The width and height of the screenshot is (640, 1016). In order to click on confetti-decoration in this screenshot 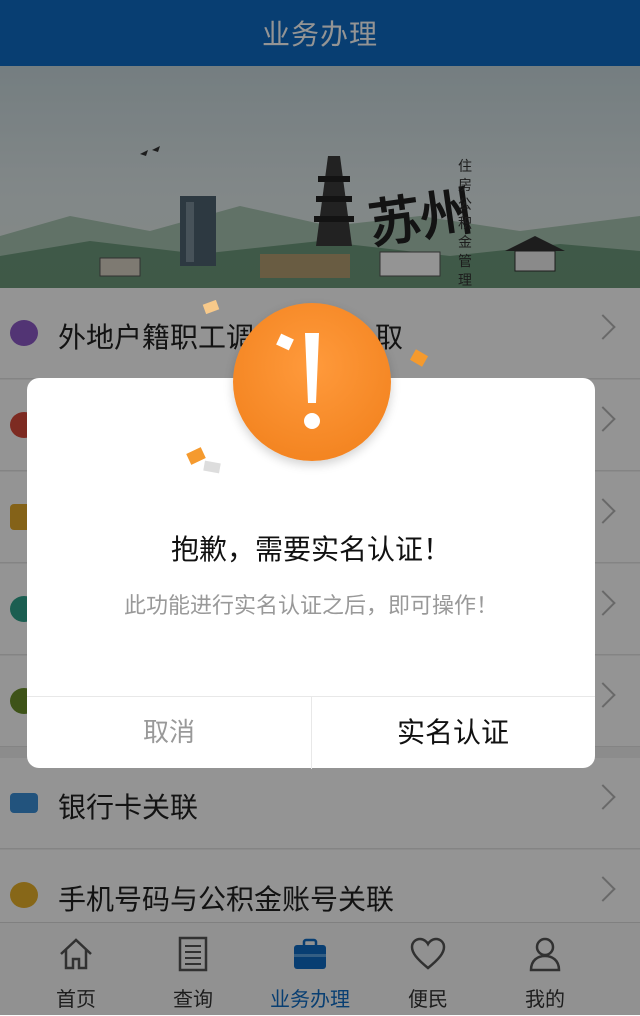, I will do `click(307, 387)`.